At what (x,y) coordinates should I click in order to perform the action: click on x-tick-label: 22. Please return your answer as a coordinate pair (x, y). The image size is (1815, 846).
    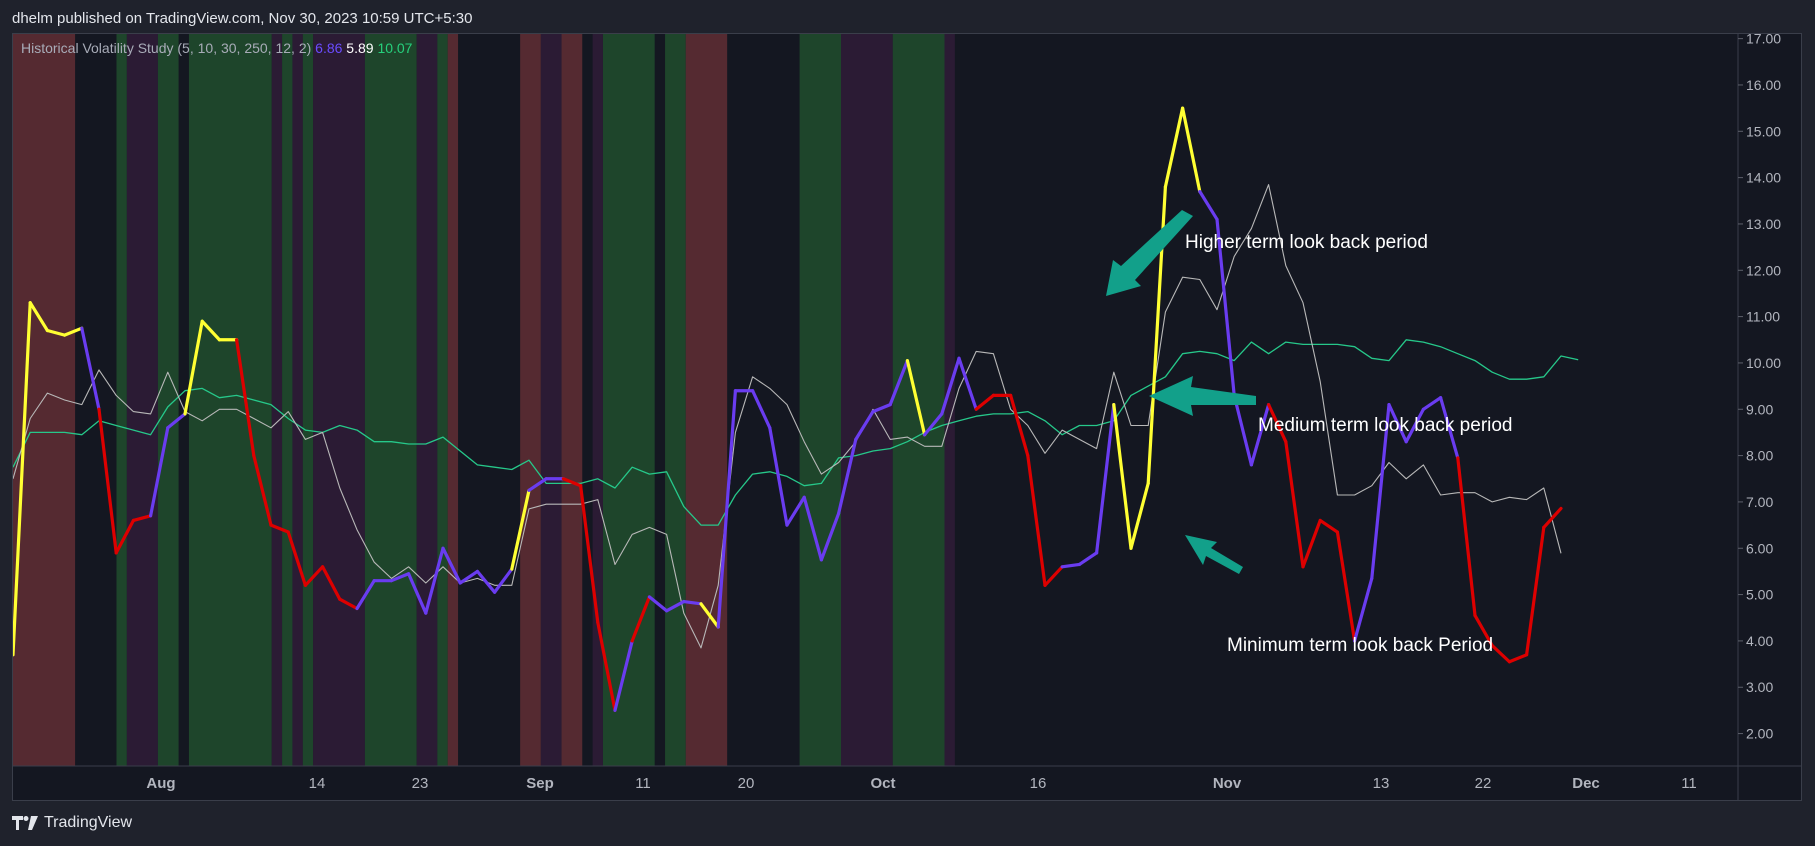
    Looking at the image, I should click on (1483, 783).